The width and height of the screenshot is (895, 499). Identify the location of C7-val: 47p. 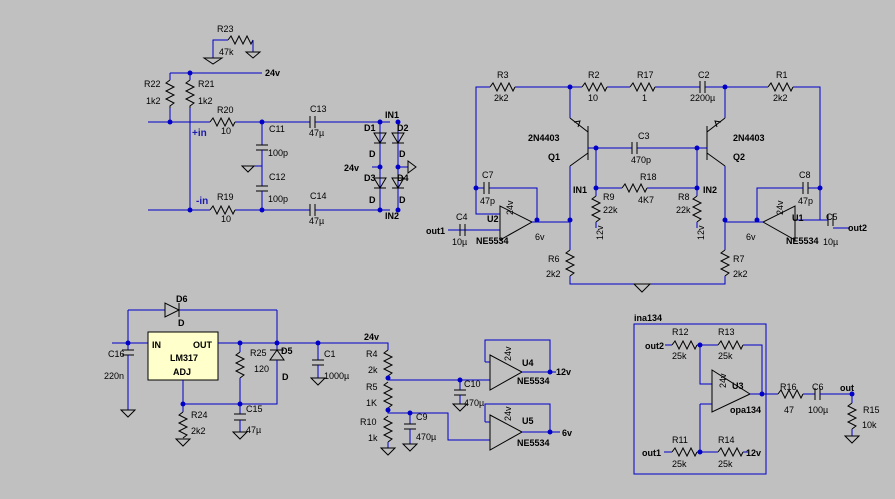
(487, 201).